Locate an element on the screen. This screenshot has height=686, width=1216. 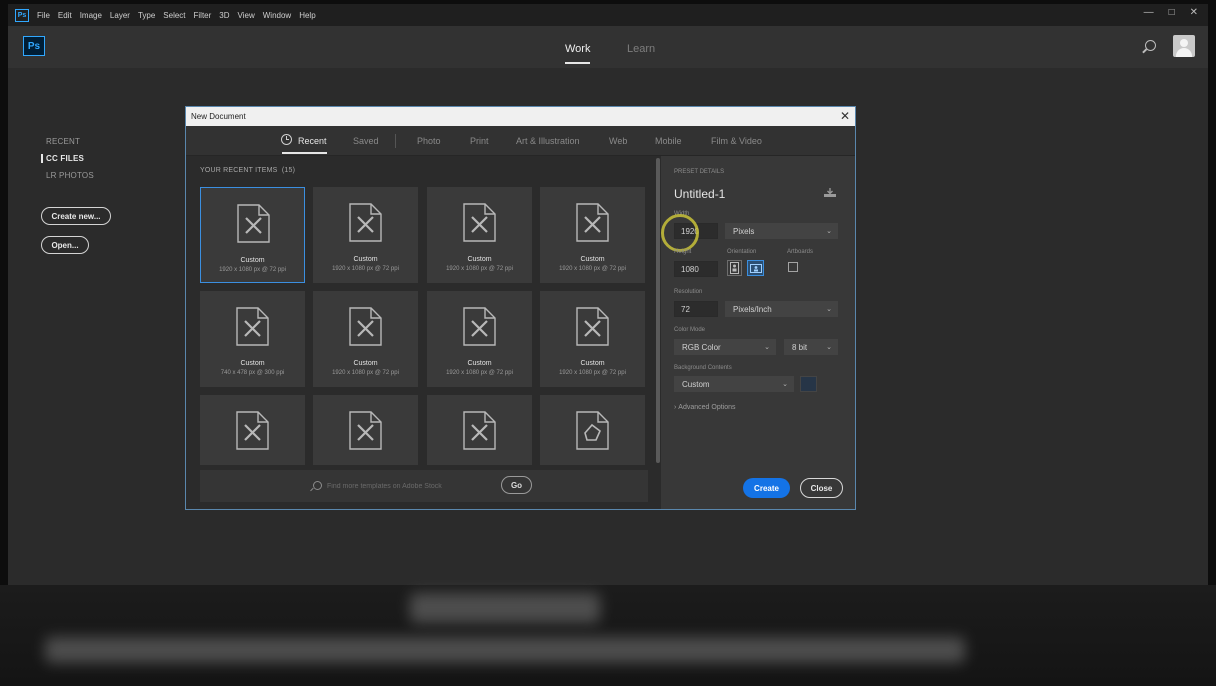
tab-recent: Recent is located at coordinates (304, 145).